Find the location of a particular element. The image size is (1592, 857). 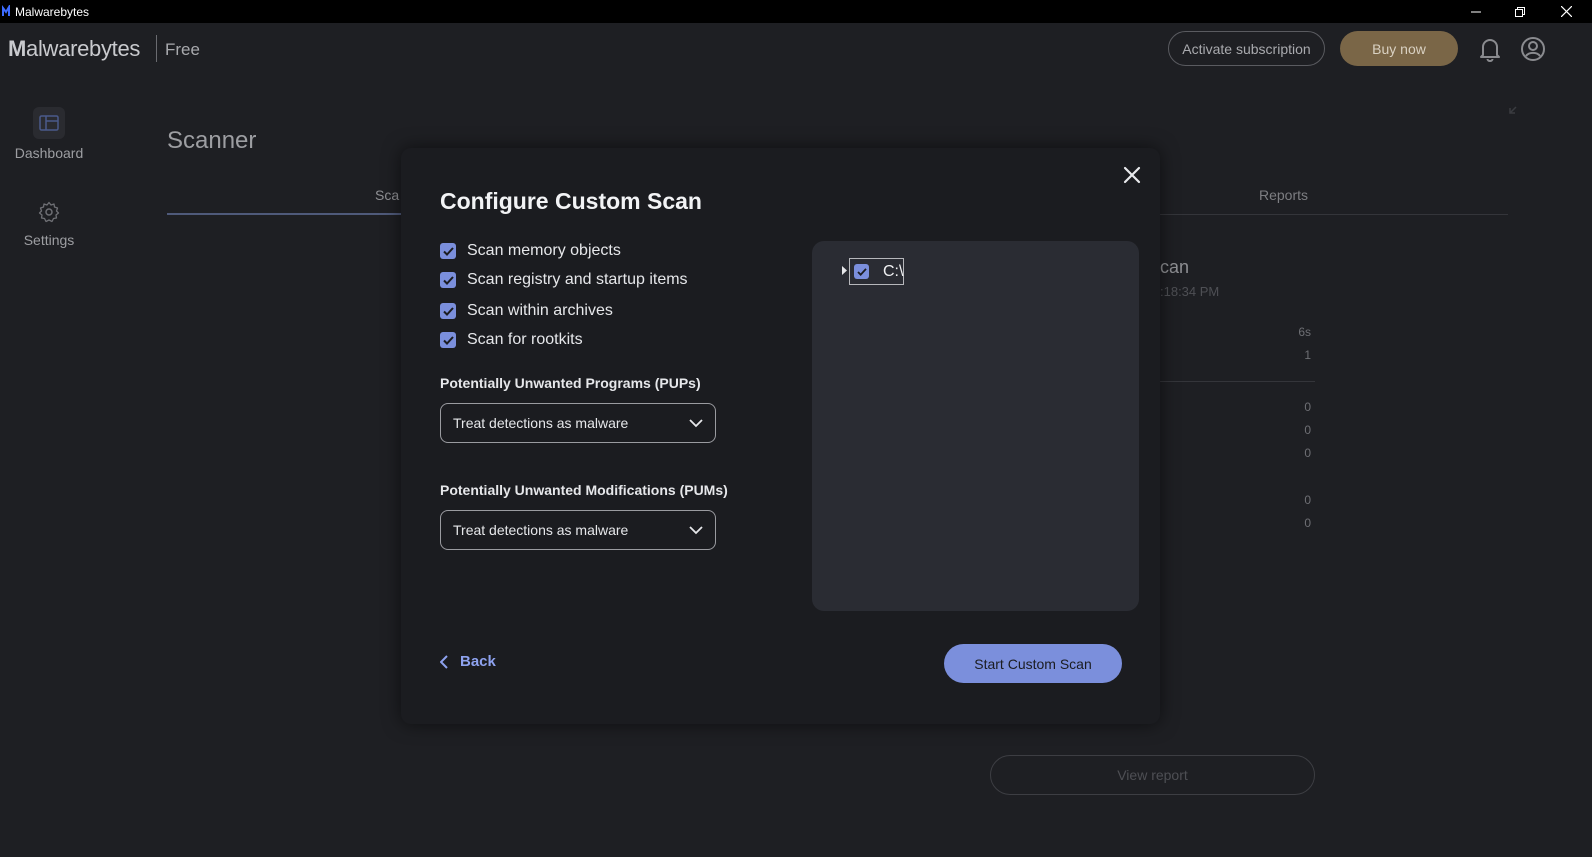

buy-now-button: Buy now is located at coordinates (1399, 48).